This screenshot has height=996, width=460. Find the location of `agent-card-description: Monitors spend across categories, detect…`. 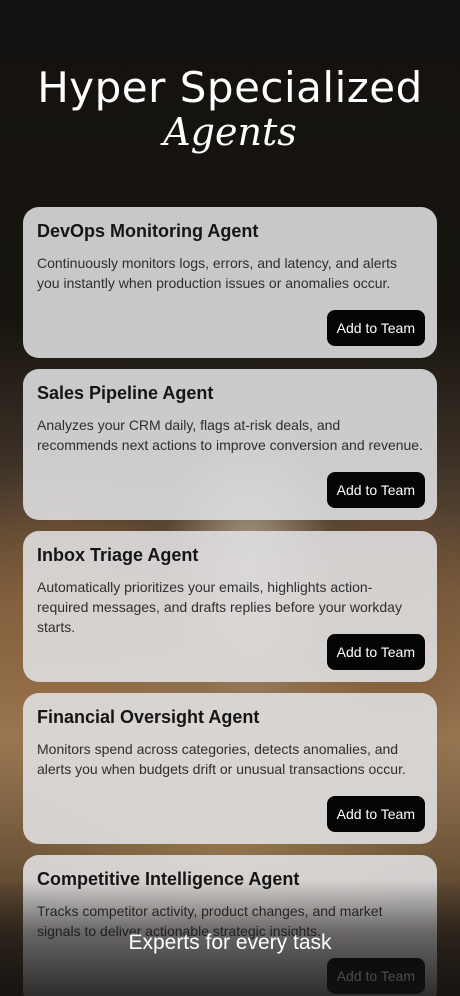

agent-card-description: Monitors spend across categories, detect… is located at coordinates (221, 759).